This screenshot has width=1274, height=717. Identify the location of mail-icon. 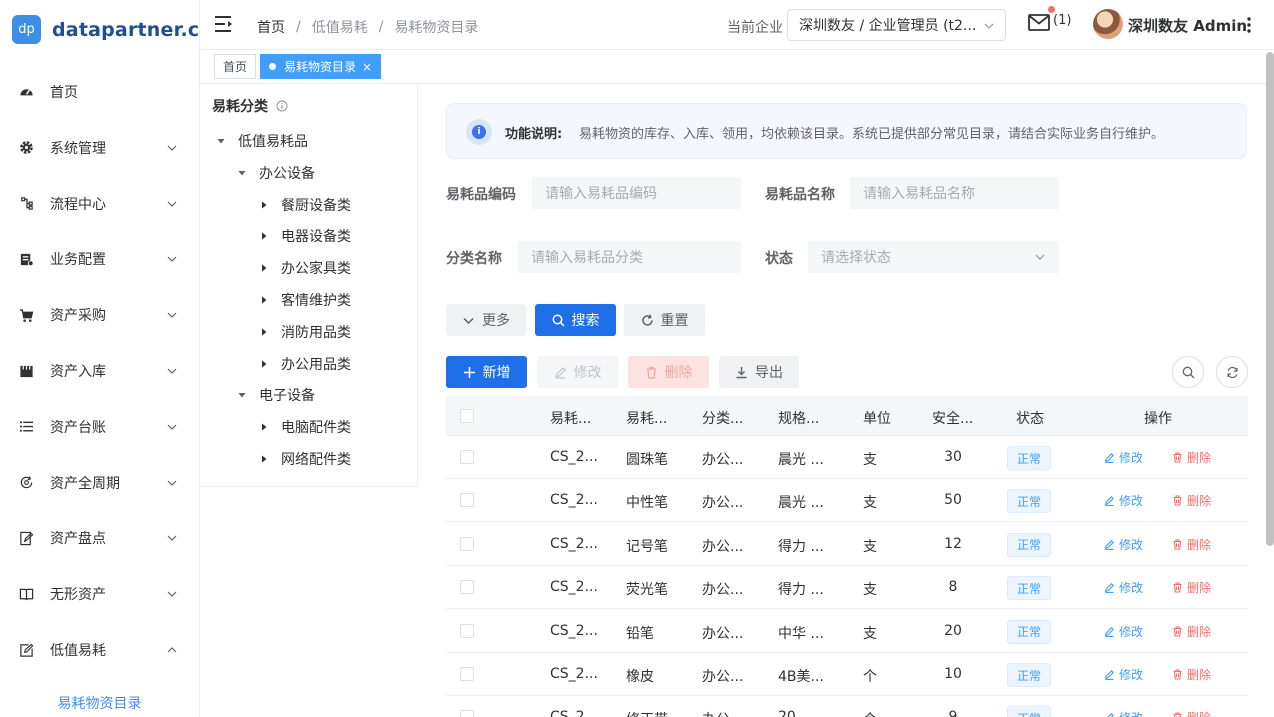
(1039, 22).